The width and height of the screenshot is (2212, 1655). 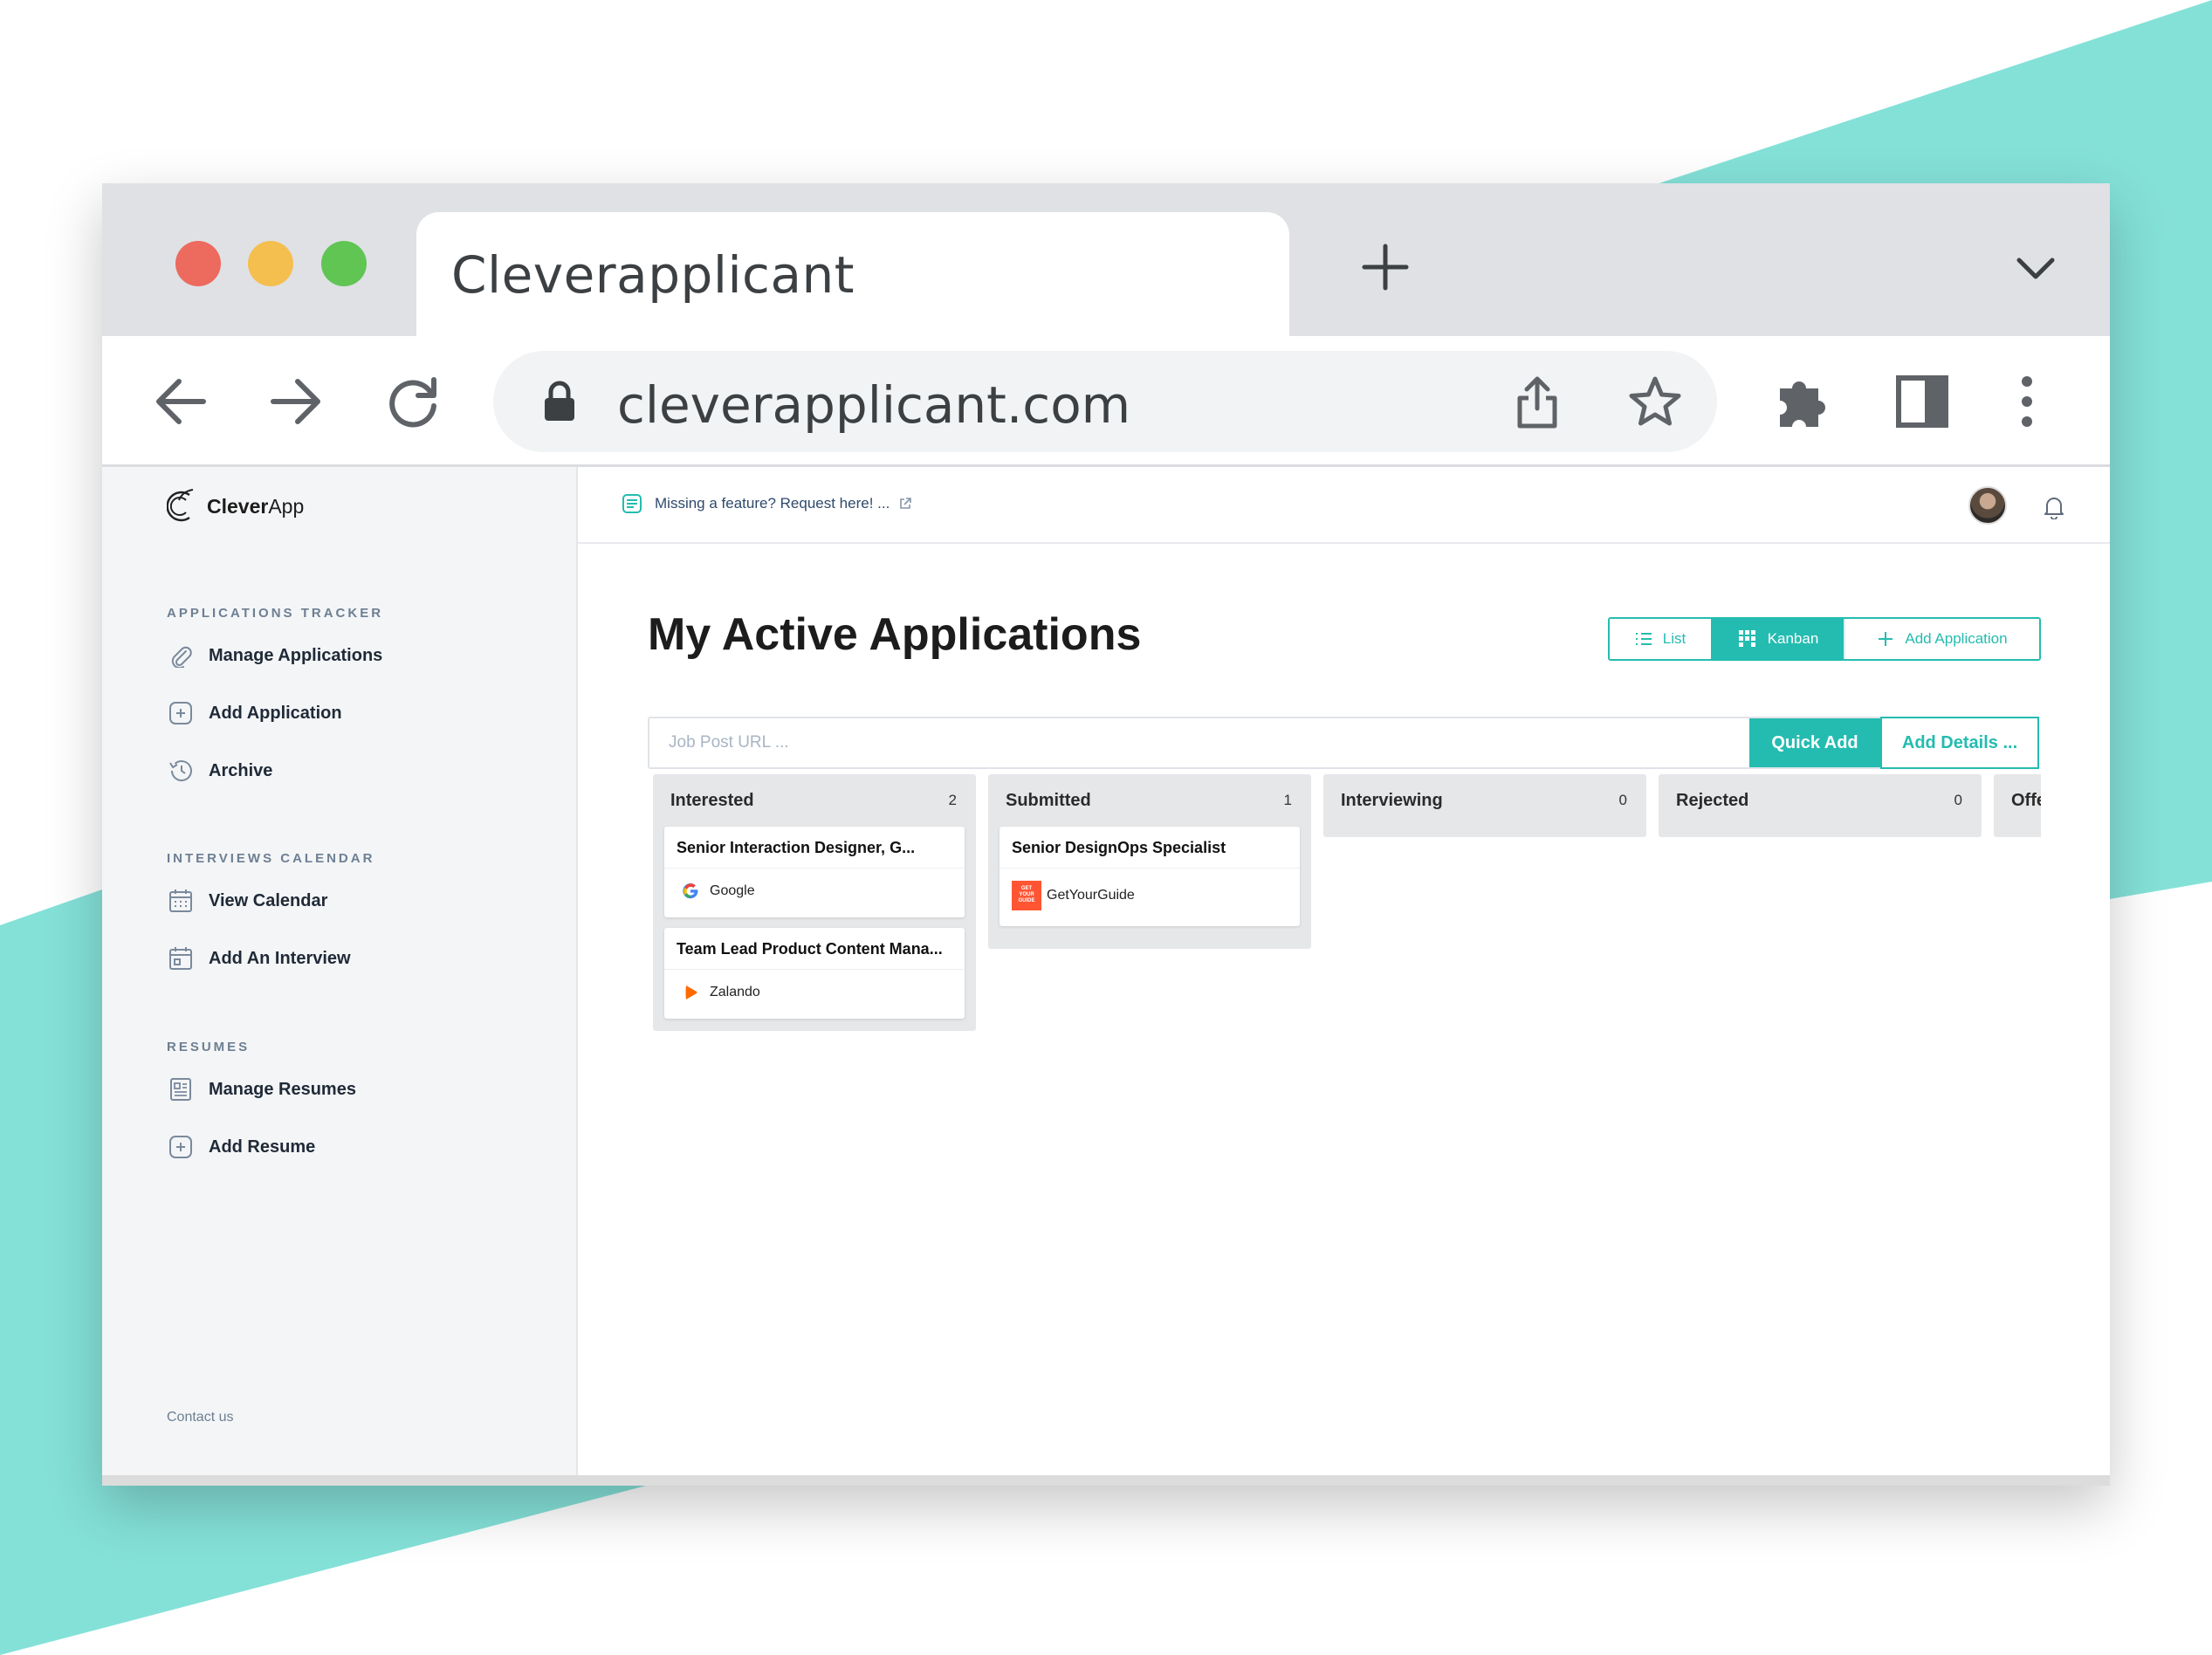 I want to click on sidebar-item-label: Add An Interview, so click(x=280, y=958).